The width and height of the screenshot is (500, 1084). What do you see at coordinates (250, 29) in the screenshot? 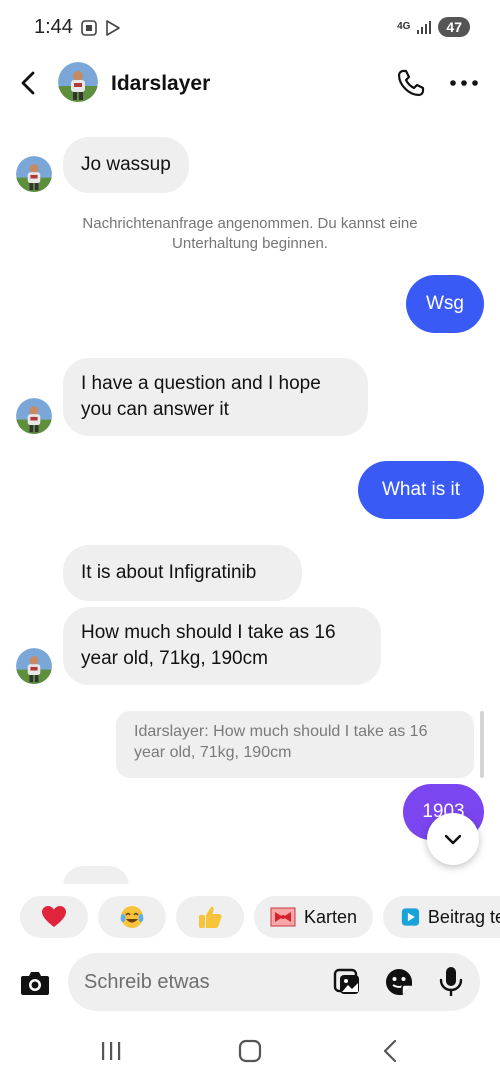
I see `status-bar: 1:44 4G 47` at bounding box center [250, 29].